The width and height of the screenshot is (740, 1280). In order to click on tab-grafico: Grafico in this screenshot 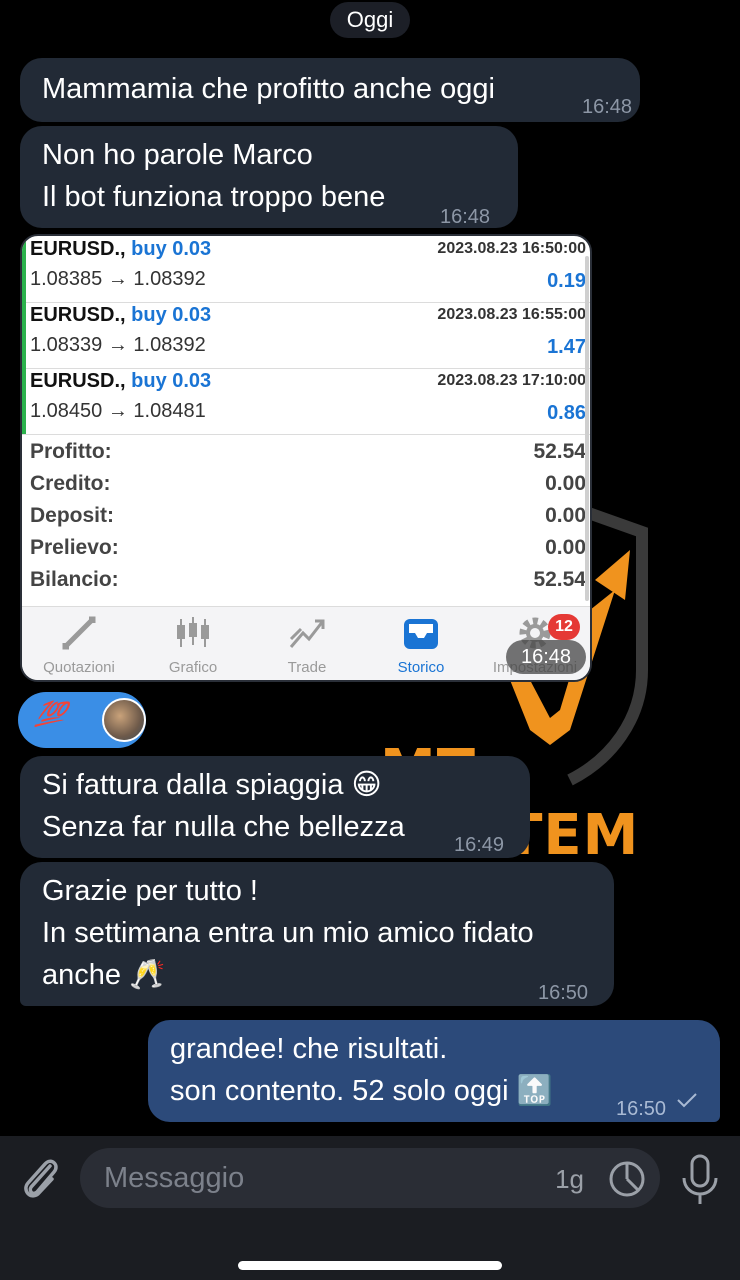, I will do `click(193, 643)`.